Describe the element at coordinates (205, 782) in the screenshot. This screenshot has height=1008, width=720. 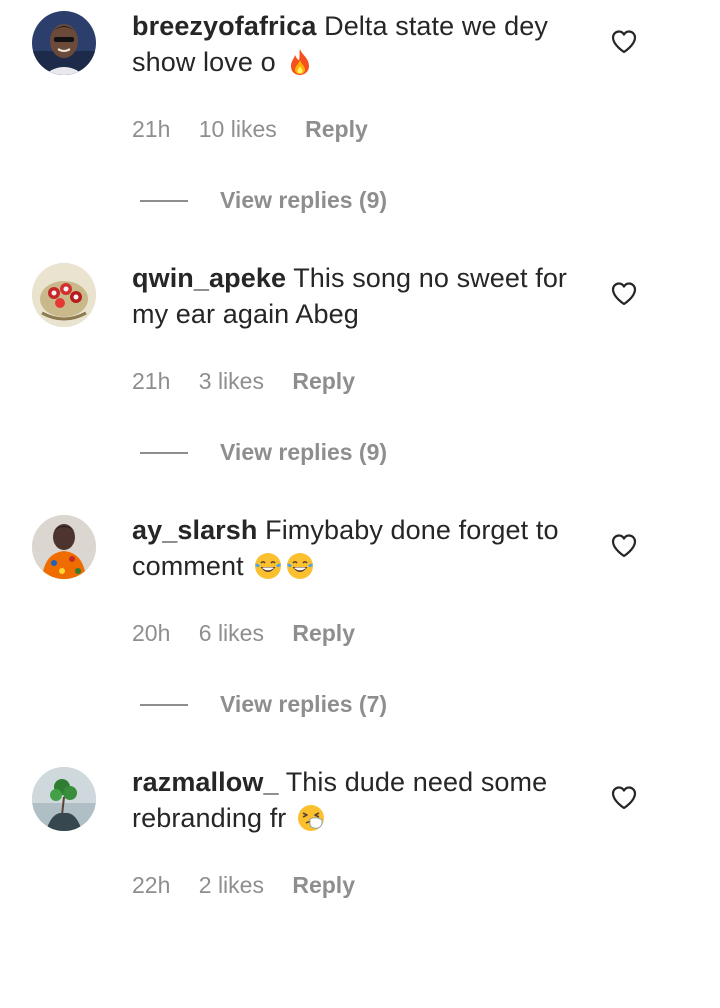
I see `comment-username: razmallow_` at that location.